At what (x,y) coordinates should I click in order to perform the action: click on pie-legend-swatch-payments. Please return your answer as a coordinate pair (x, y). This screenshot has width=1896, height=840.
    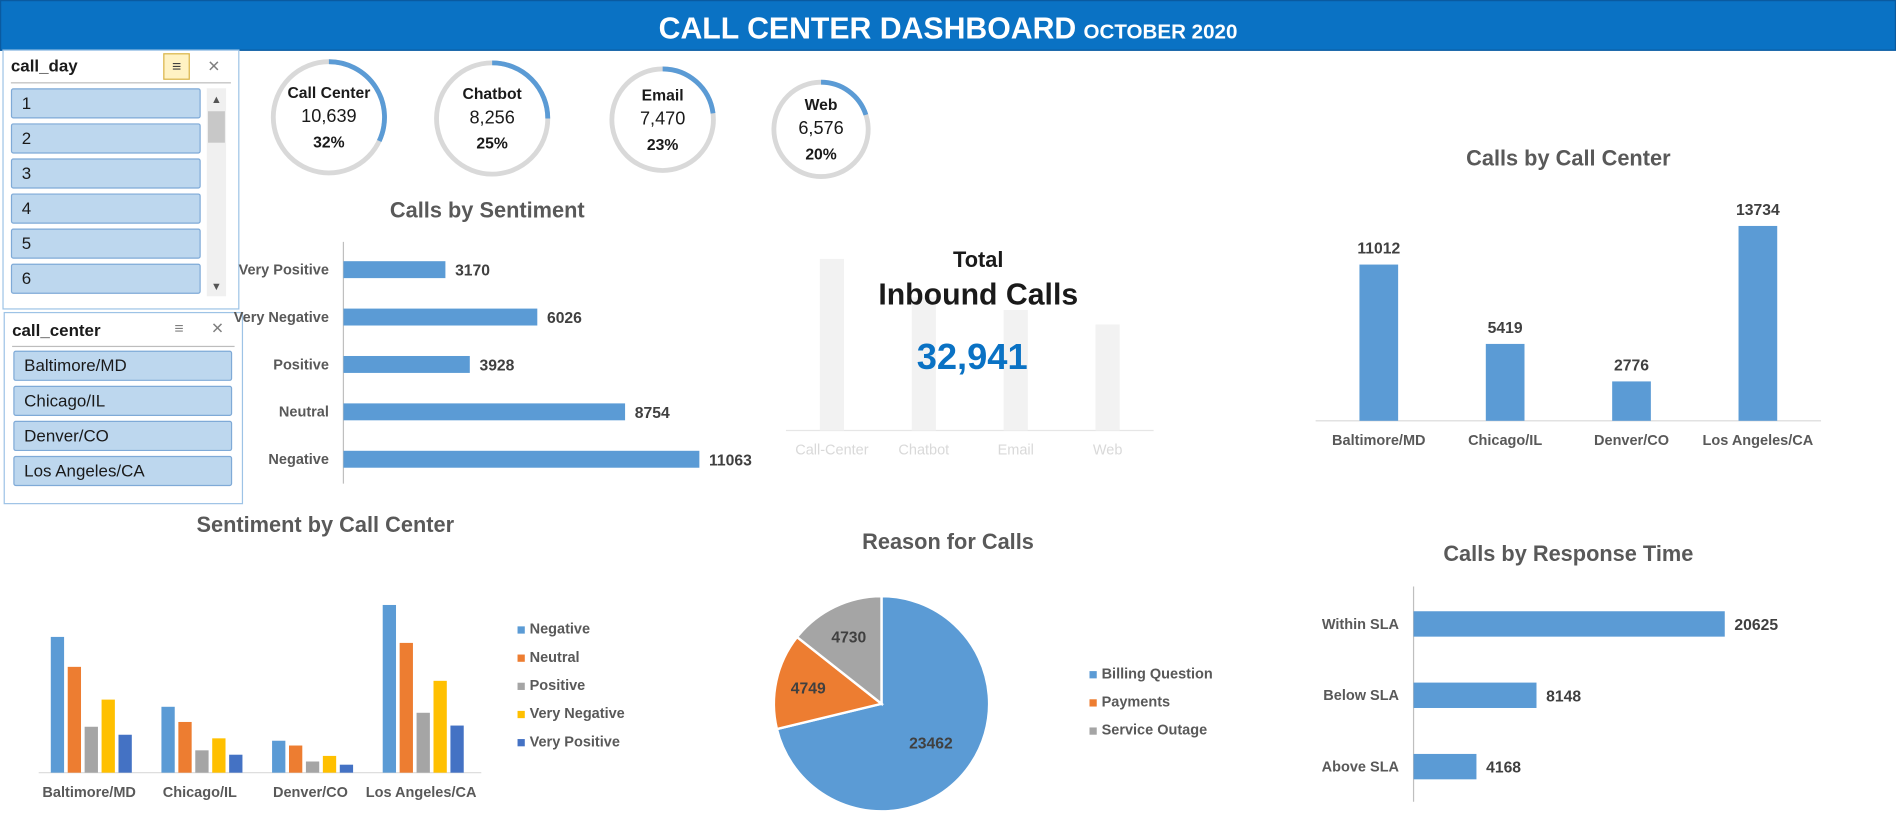
    Looking at the image, I should click on (1093, 703).